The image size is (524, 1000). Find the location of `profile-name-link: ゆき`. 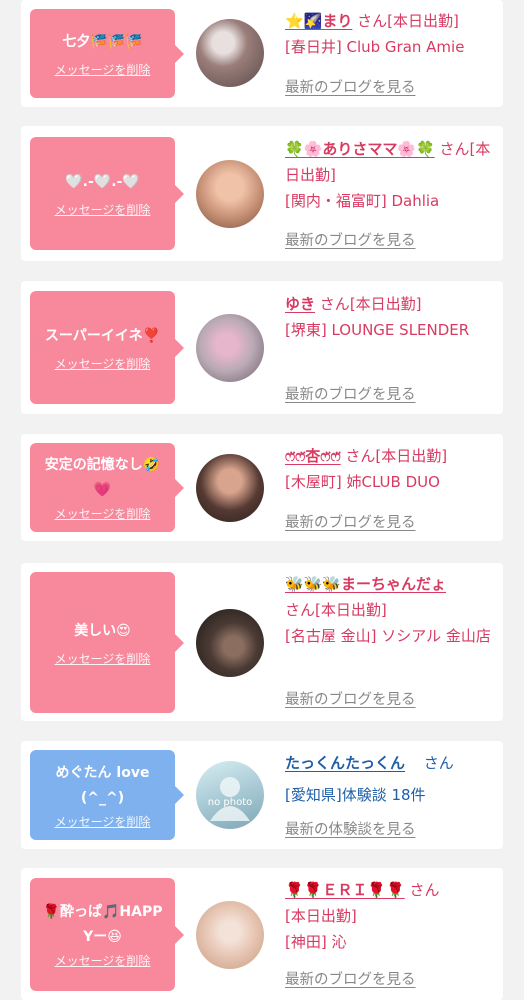

profile-name-link: ゆき is located at coordinates (300, 304).